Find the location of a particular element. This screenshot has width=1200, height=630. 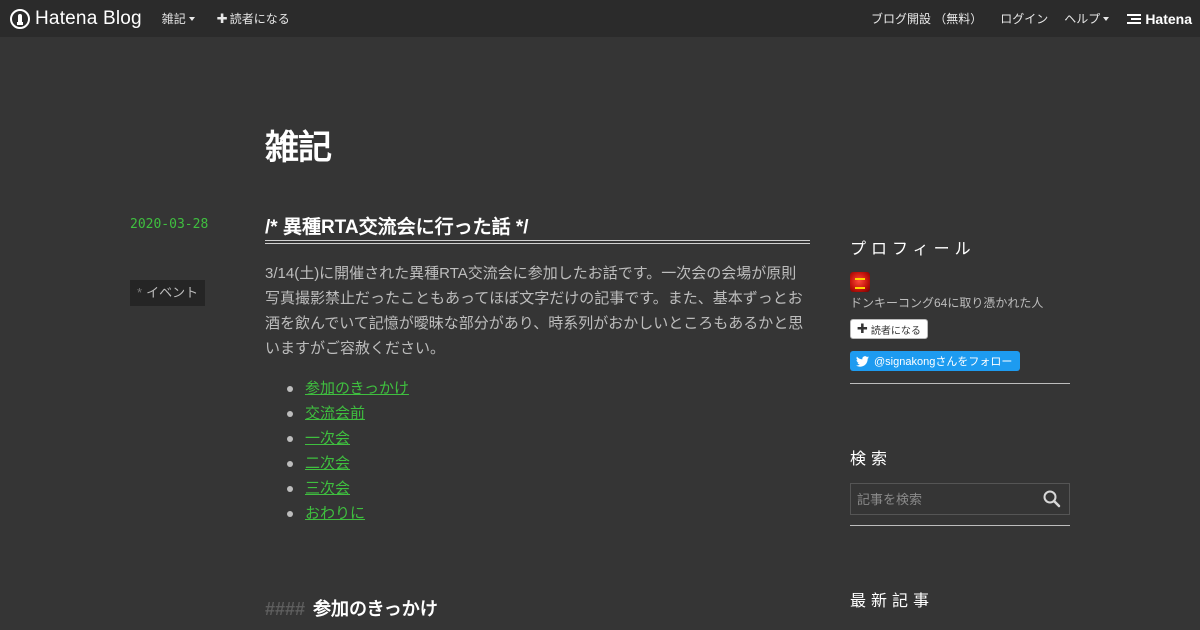

search-heading: 検索 is located at coordinates (871, 459).